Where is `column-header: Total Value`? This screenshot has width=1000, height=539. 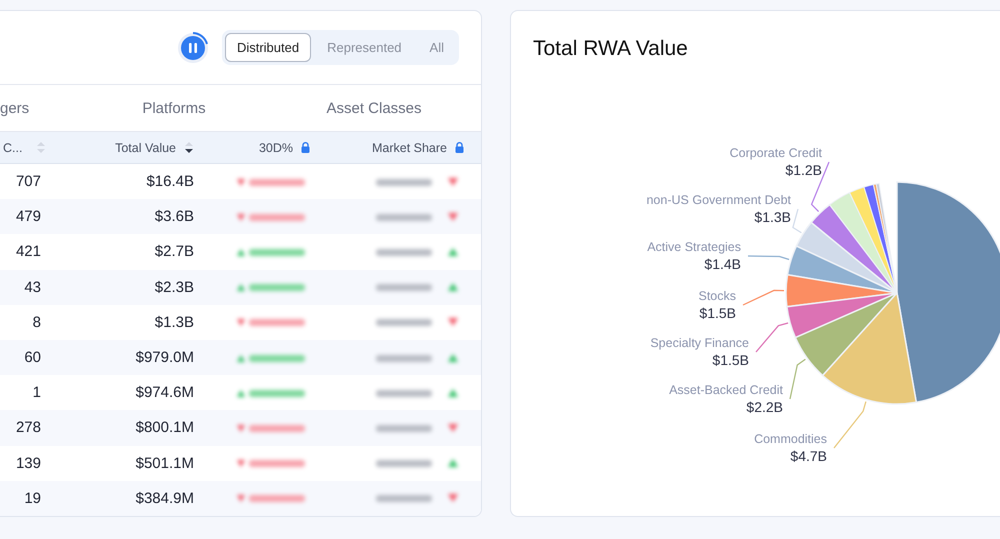
column-header: Total Value is located at coordinates (145, 147).